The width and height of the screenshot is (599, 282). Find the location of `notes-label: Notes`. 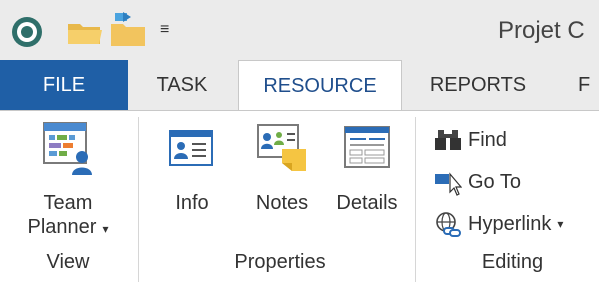

notes-label: Notes is located at coordinates (282, 203).